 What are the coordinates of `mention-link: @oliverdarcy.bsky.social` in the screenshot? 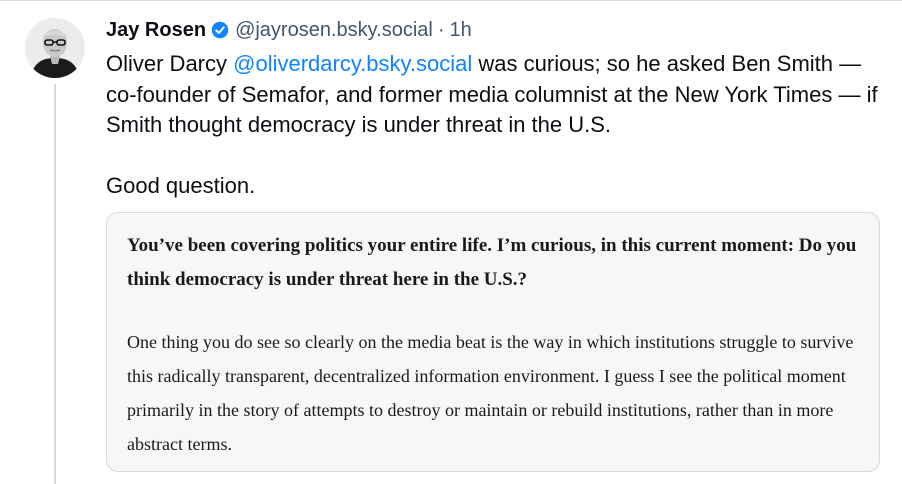 It's located at (352, 63).